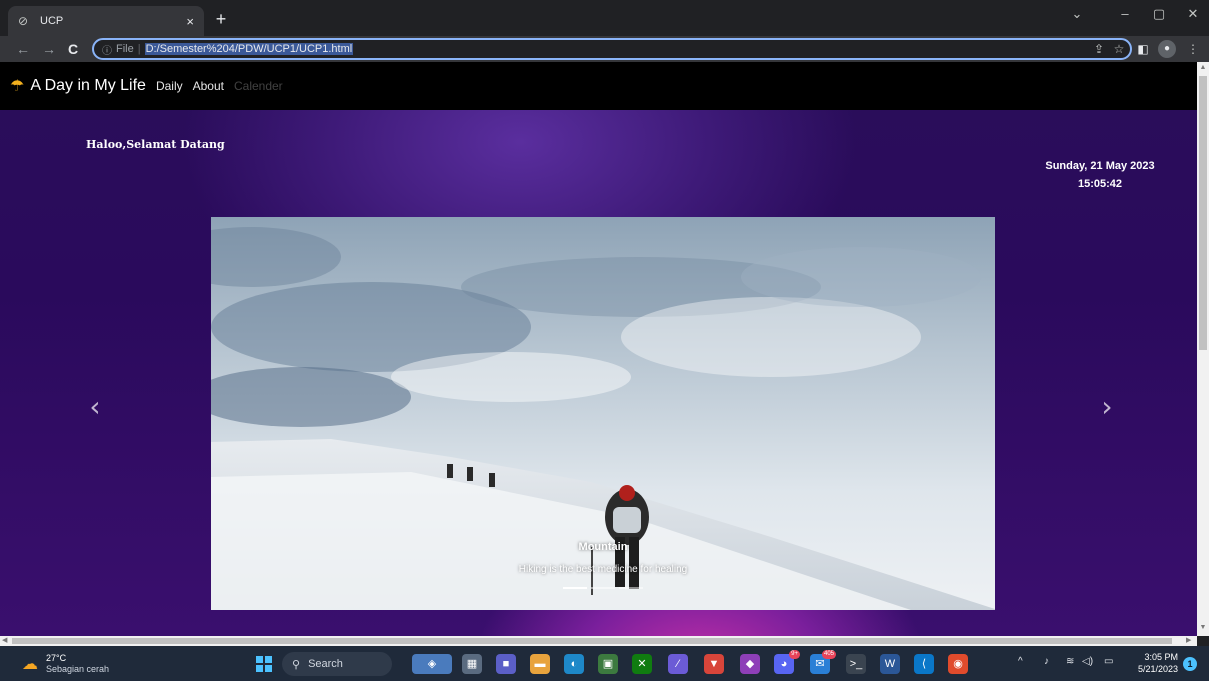  Describe the element at coordinates (4, 641) in the screenshot. I see `scroll-left-icon: ◀` at that location.